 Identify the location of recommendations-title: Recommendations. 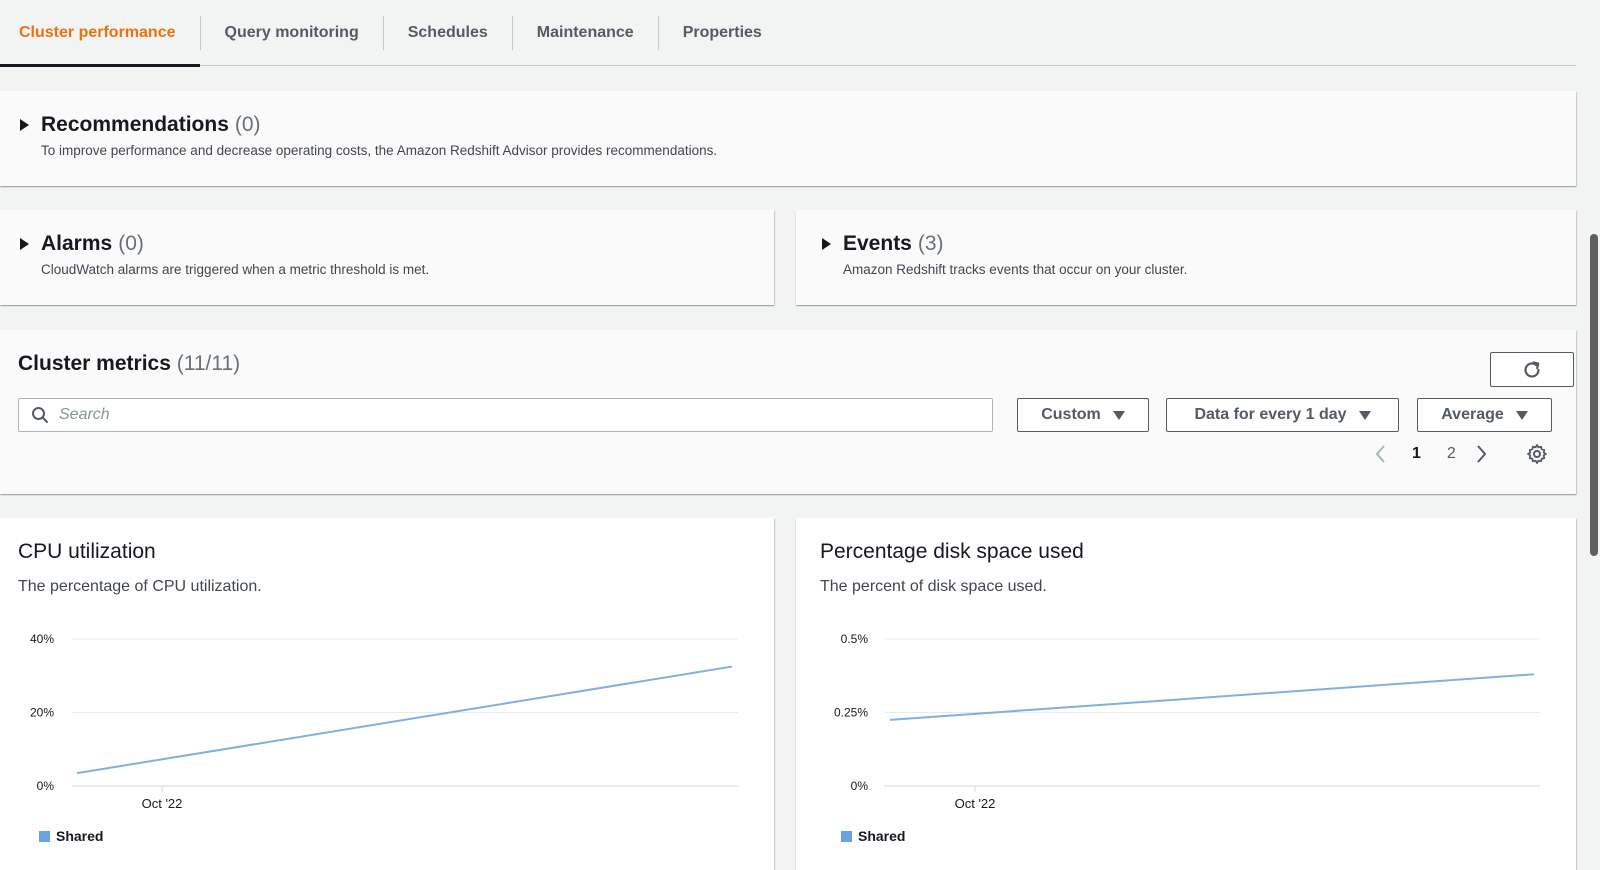
(135, 124).